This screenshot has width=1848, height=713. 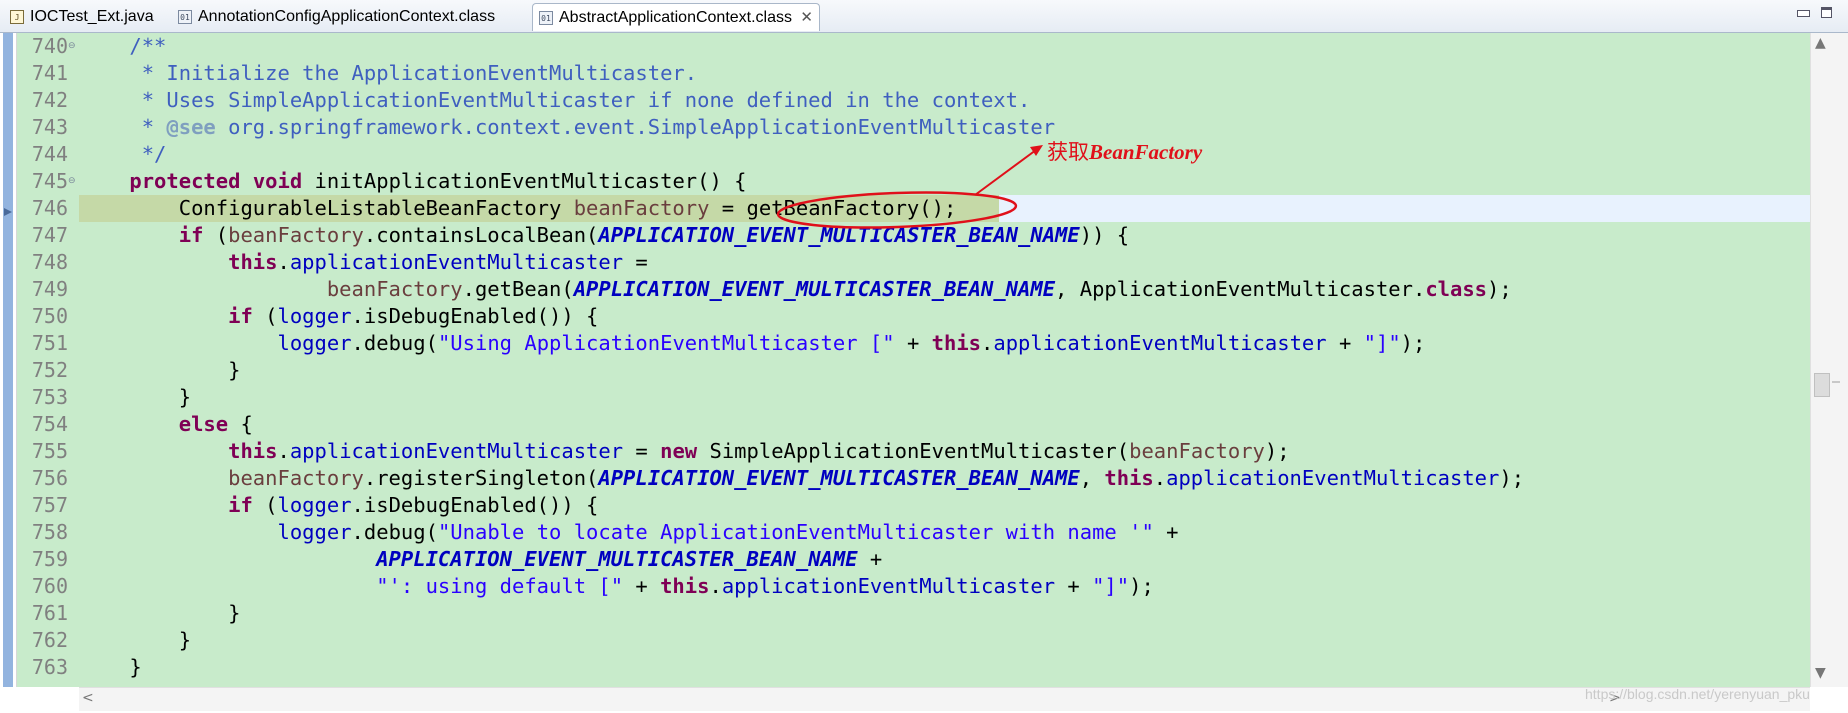 What do you see at coordinates (1036, 150) in the screenshot?
I see `callout-arrow-head` at bounding box center [1036, 150].